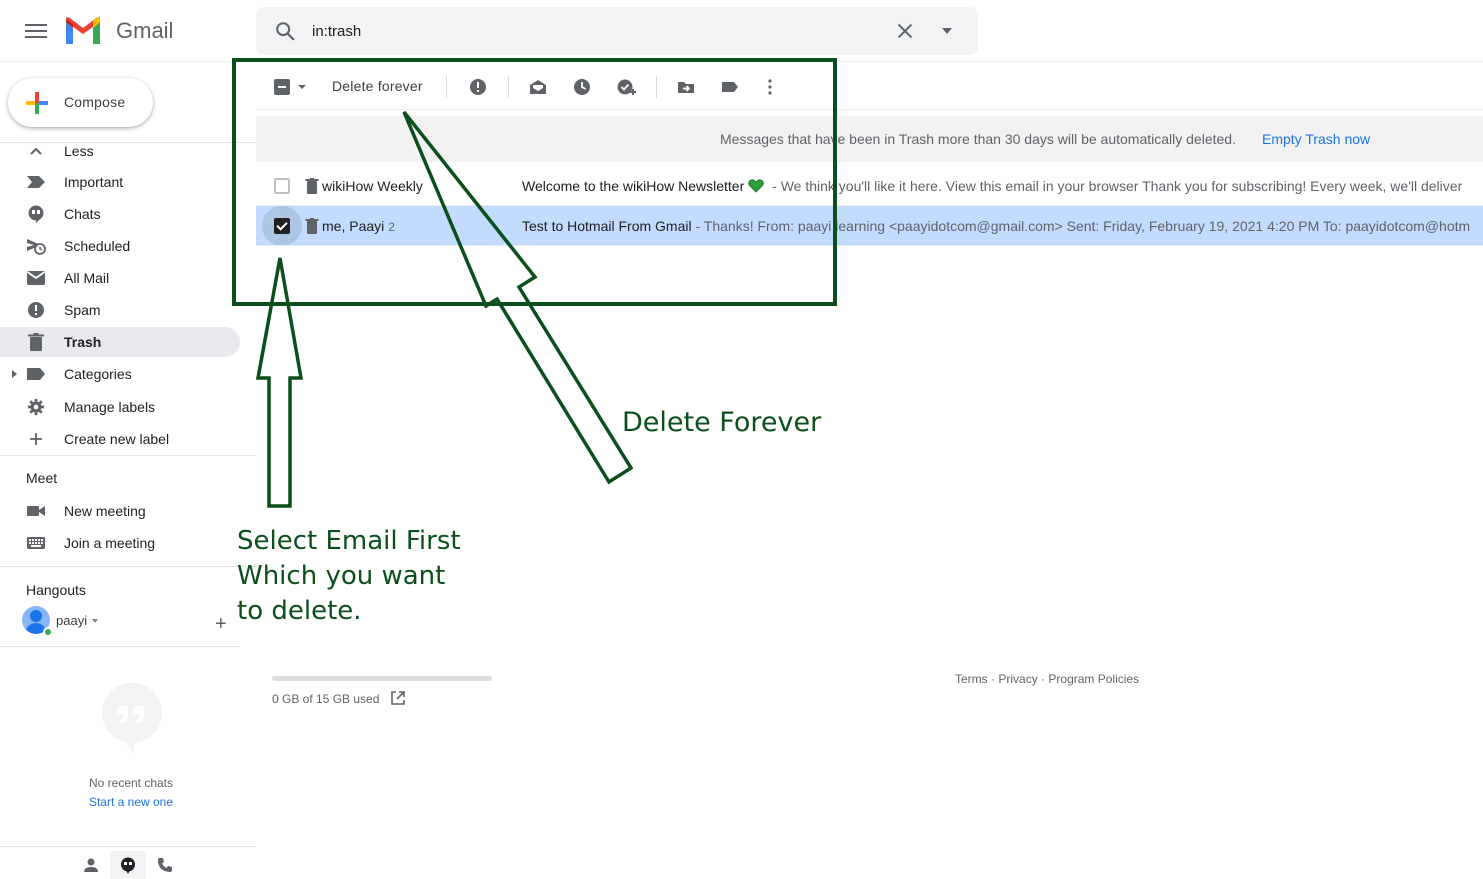 This screenshot has height=879, width=1483. I want to click on sidebar-item-label: Important, so click(94, 182).